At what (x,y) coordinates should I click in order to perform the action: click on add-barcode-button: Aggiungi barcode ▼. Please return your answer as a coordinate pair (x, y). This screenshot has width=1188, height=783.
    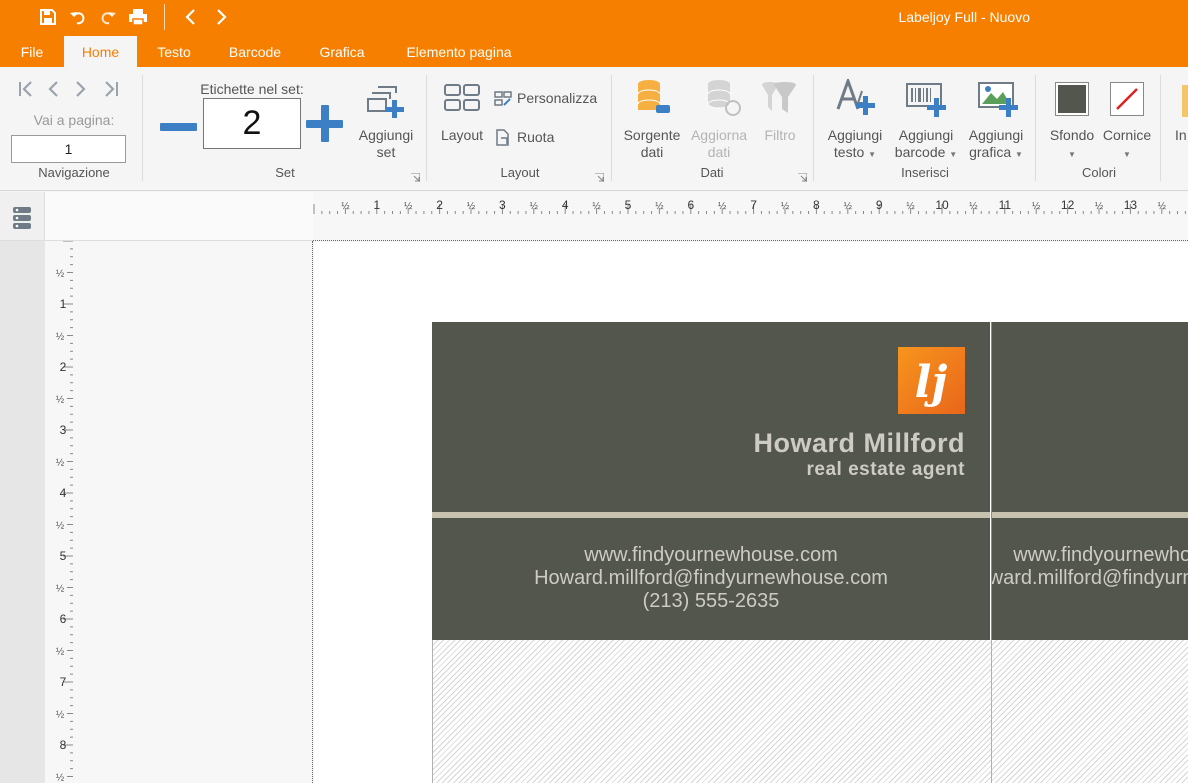
    Looking at the image, I should click on (926, 145).